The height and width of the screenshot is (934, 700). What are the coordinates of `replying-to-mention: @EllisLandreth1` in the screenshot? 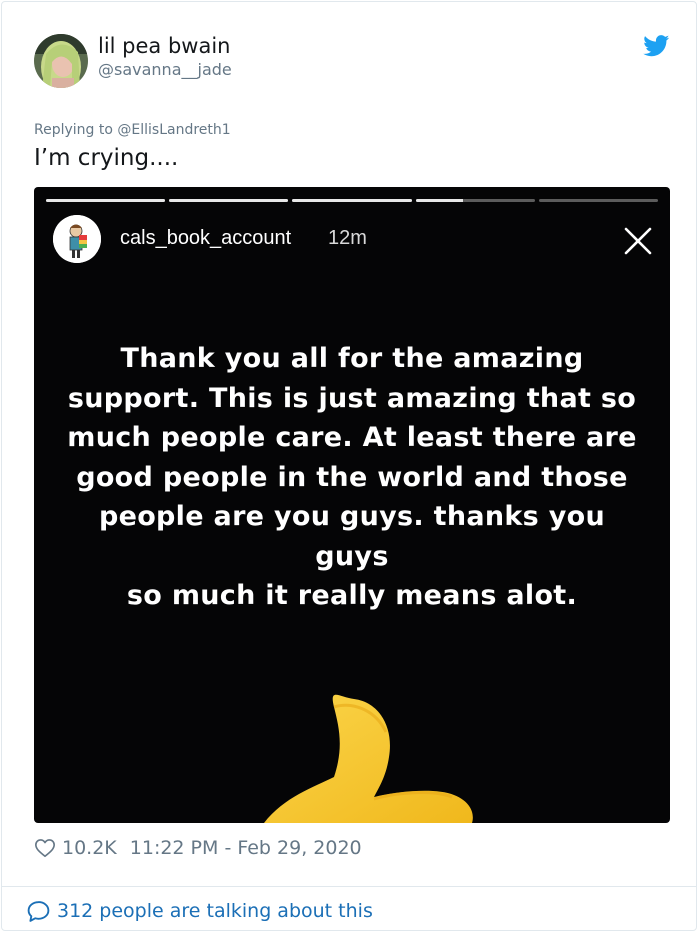 It's located at (173, 130).